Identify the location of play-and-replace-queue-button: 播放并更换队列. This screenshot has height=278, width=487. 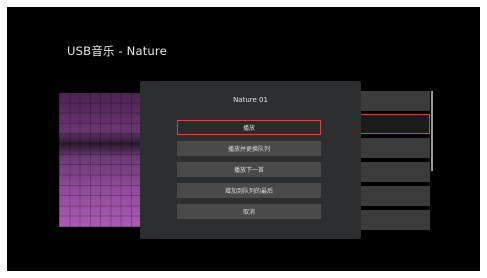
(249, 148).